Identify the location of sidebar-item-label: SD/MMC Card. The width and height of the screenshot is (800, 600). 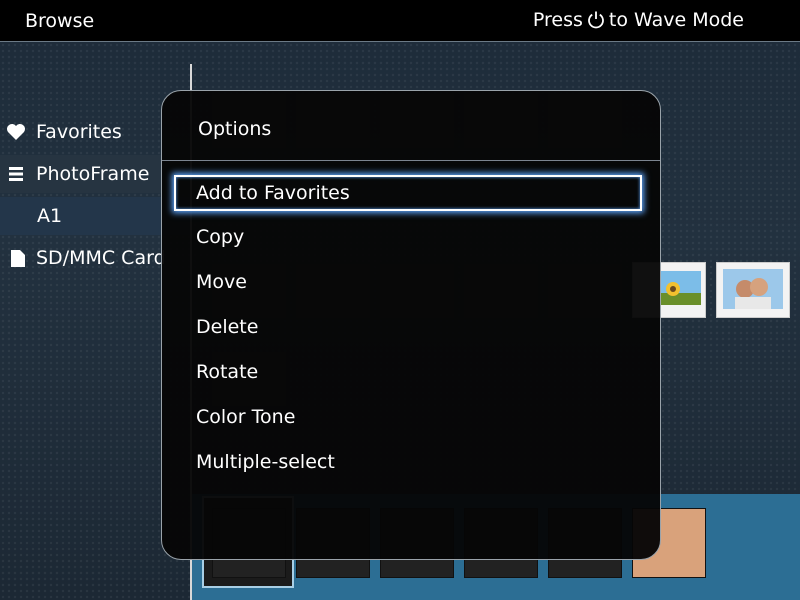
(101, 258).